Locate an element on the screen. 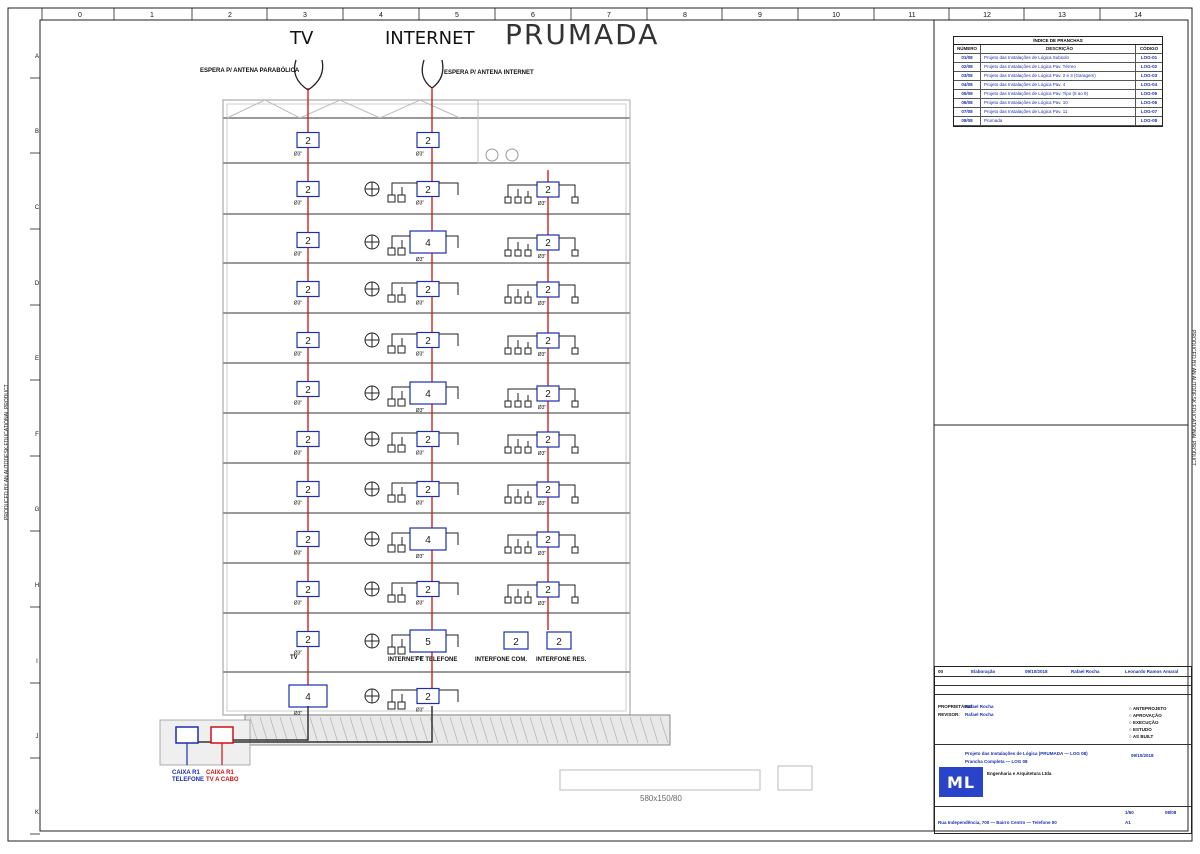  grid-number: 9 is located at coordinates (760, 15).